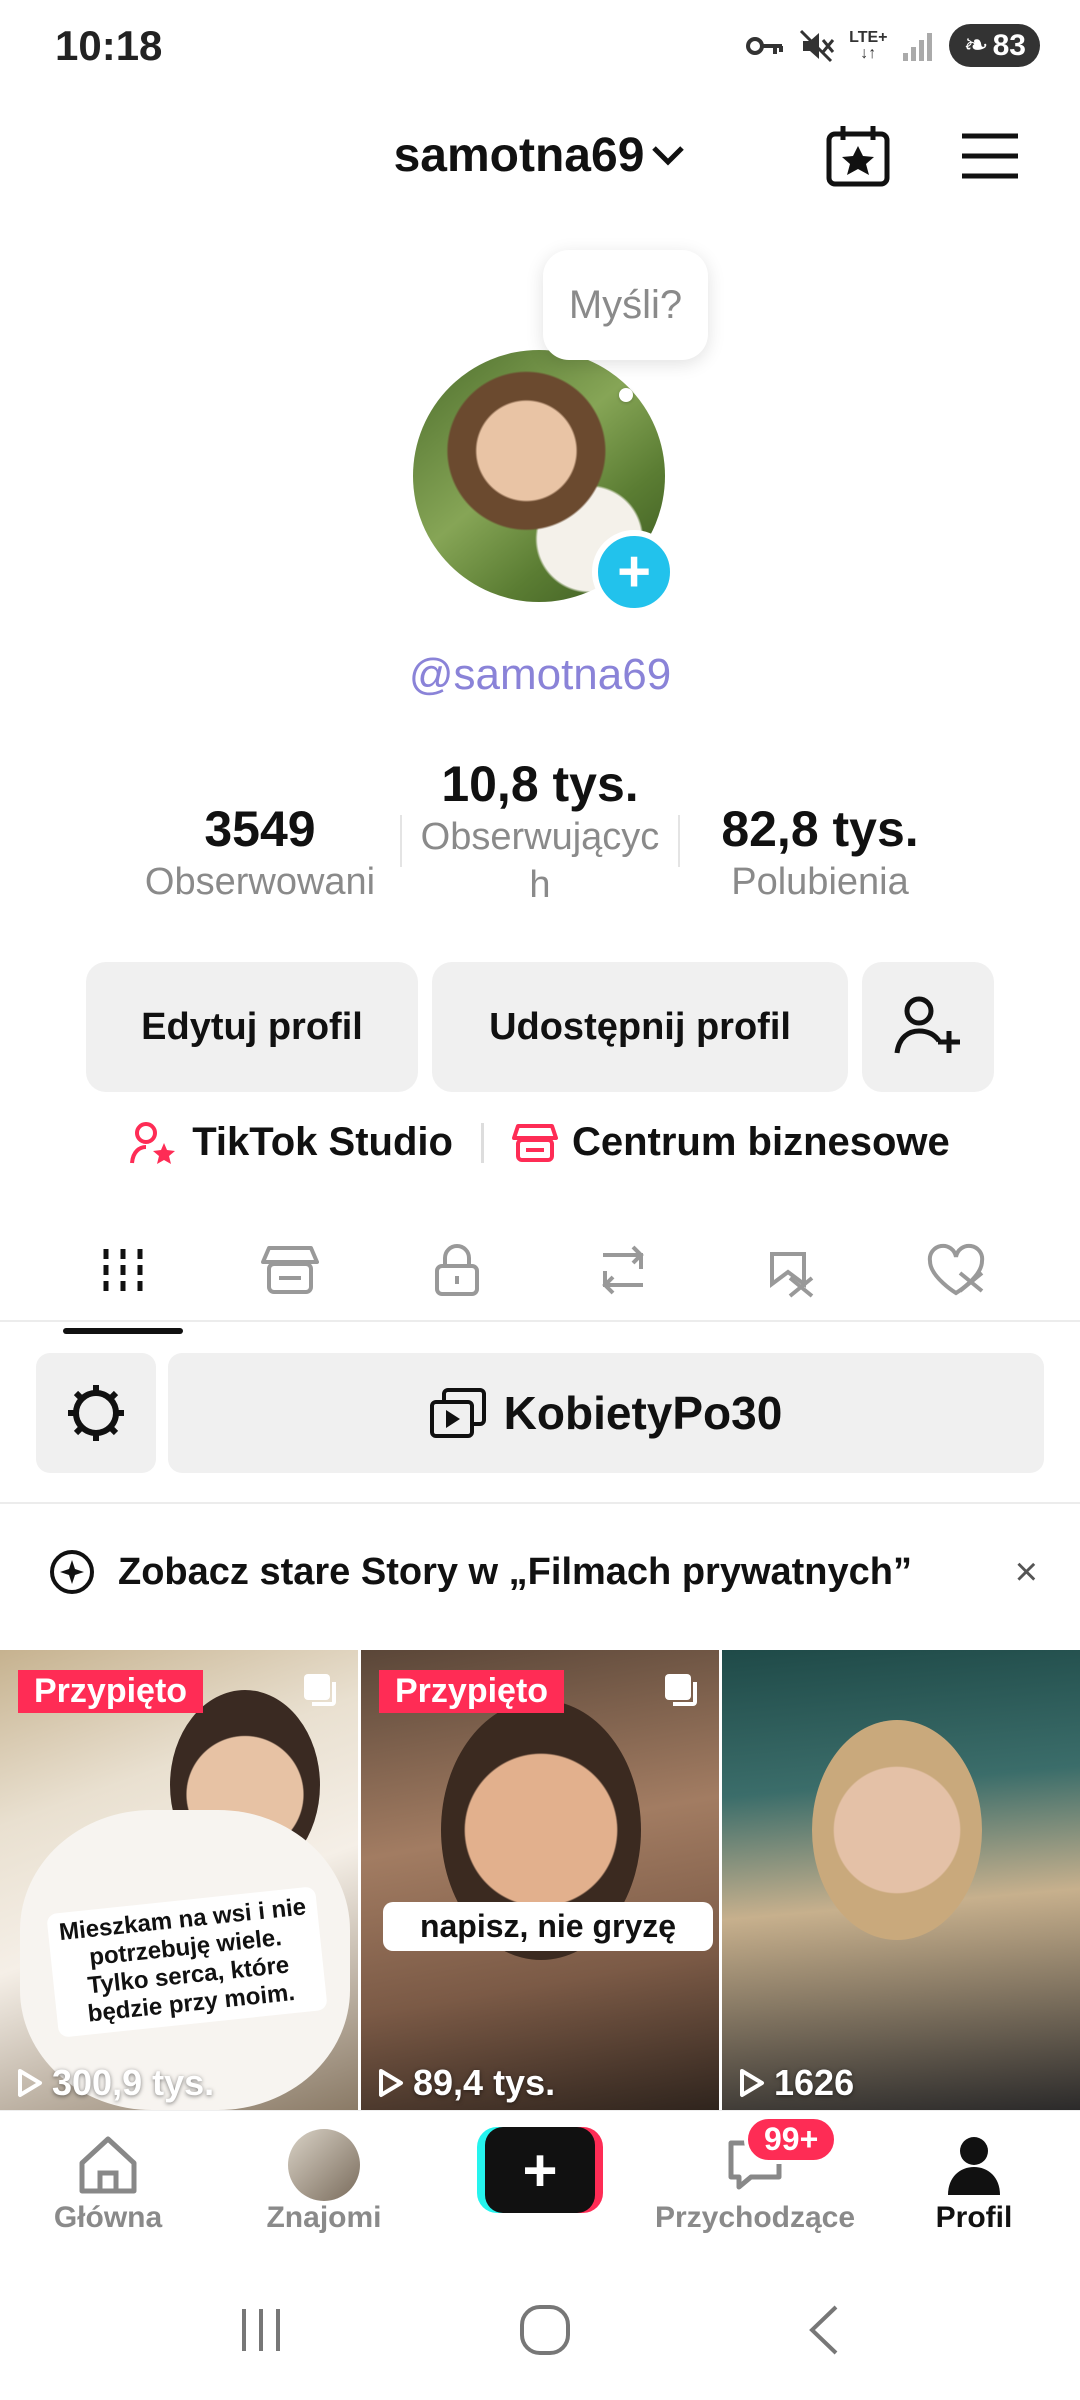 The height and width of the screenshot is (2400, 1080). I want to click on tab-favorites, so click(790, 1270).